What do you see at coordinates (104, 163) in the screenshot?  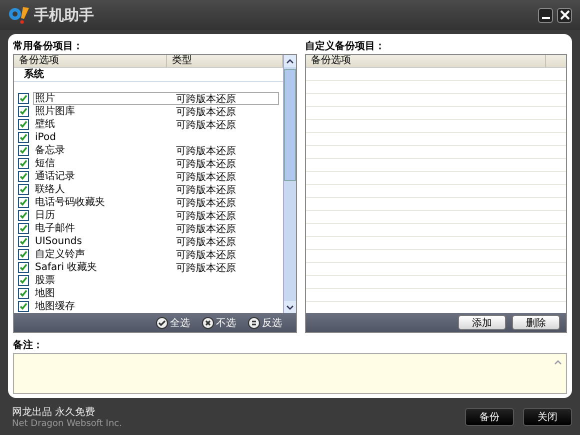 I see `option-name: 短信` at bounding box center [104, 163].